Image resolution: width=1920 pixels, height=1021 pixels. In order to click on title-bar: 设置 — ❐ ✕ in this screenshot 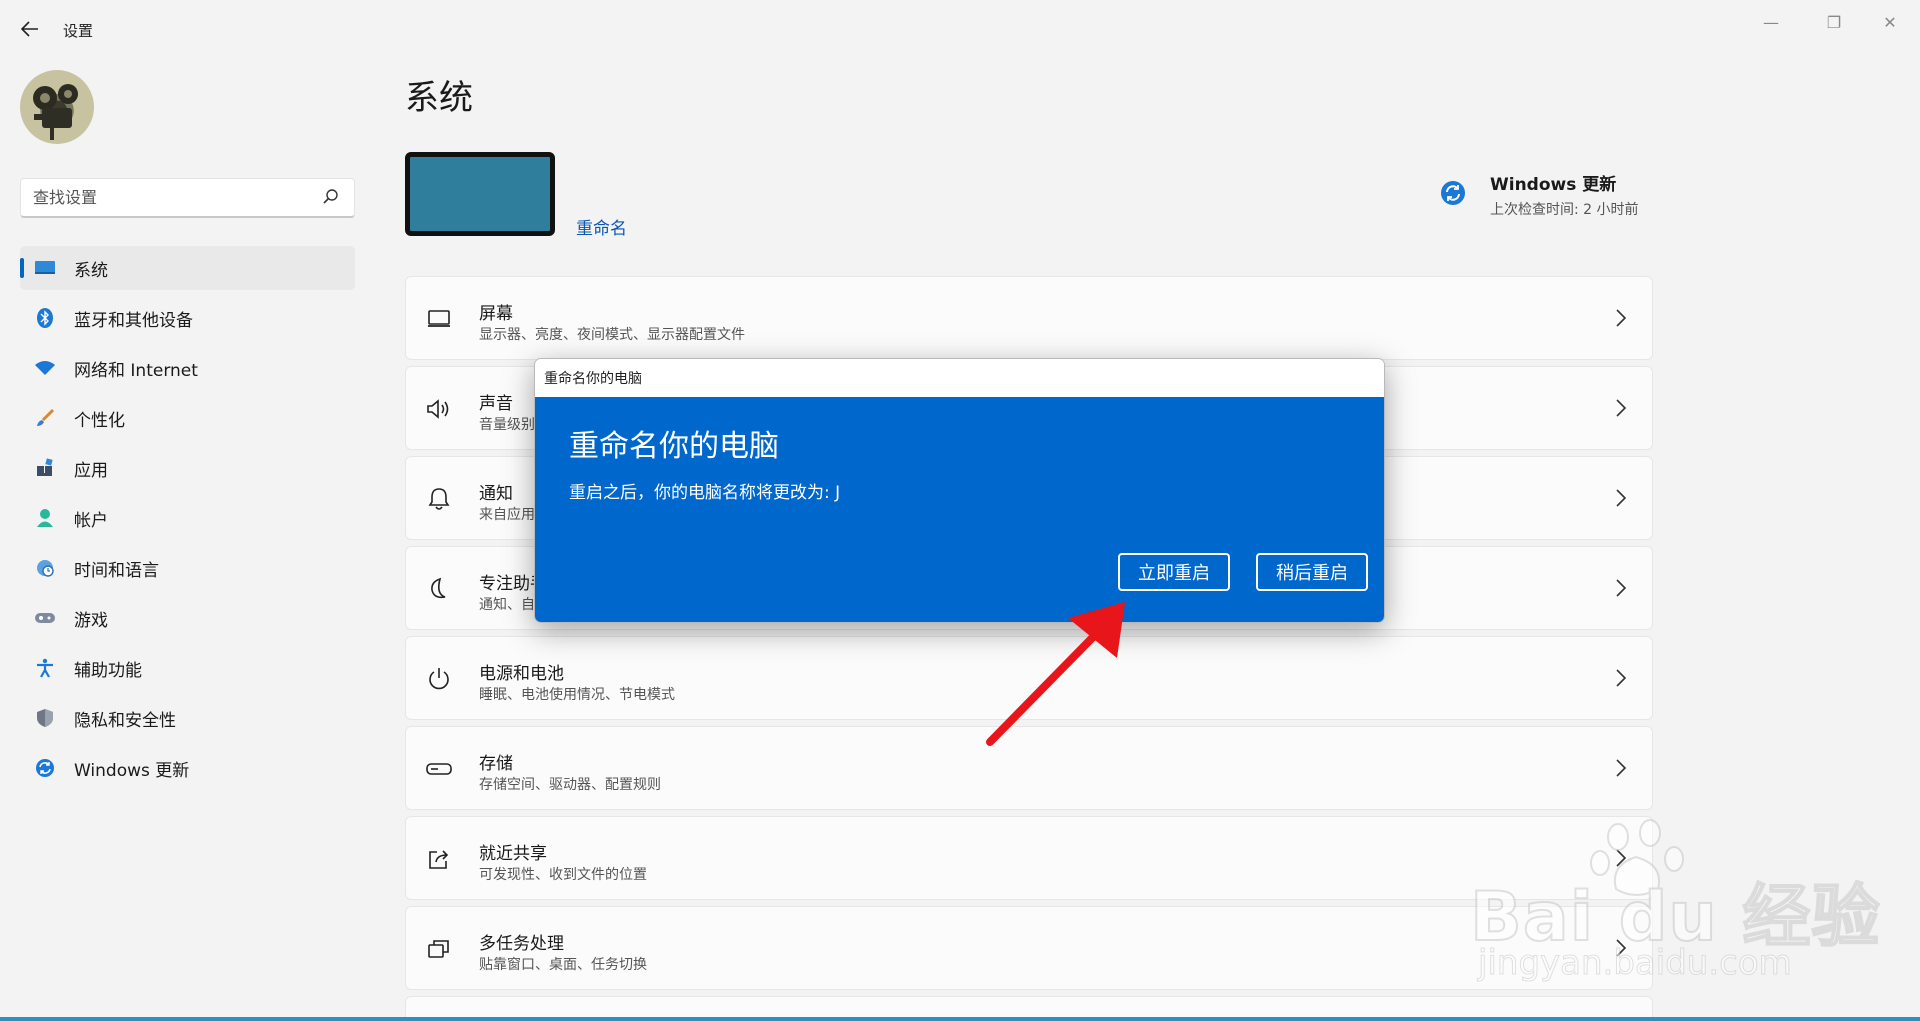, I will do `click(960, 30)`.